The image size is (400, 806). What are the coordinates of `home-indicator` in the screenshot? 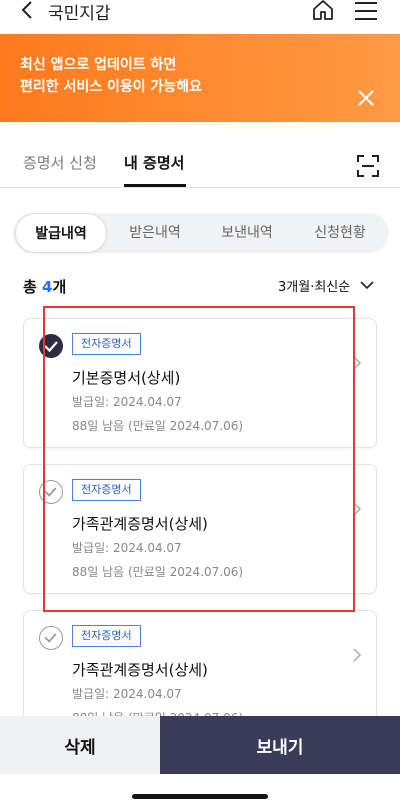 It's located at (200, 796).